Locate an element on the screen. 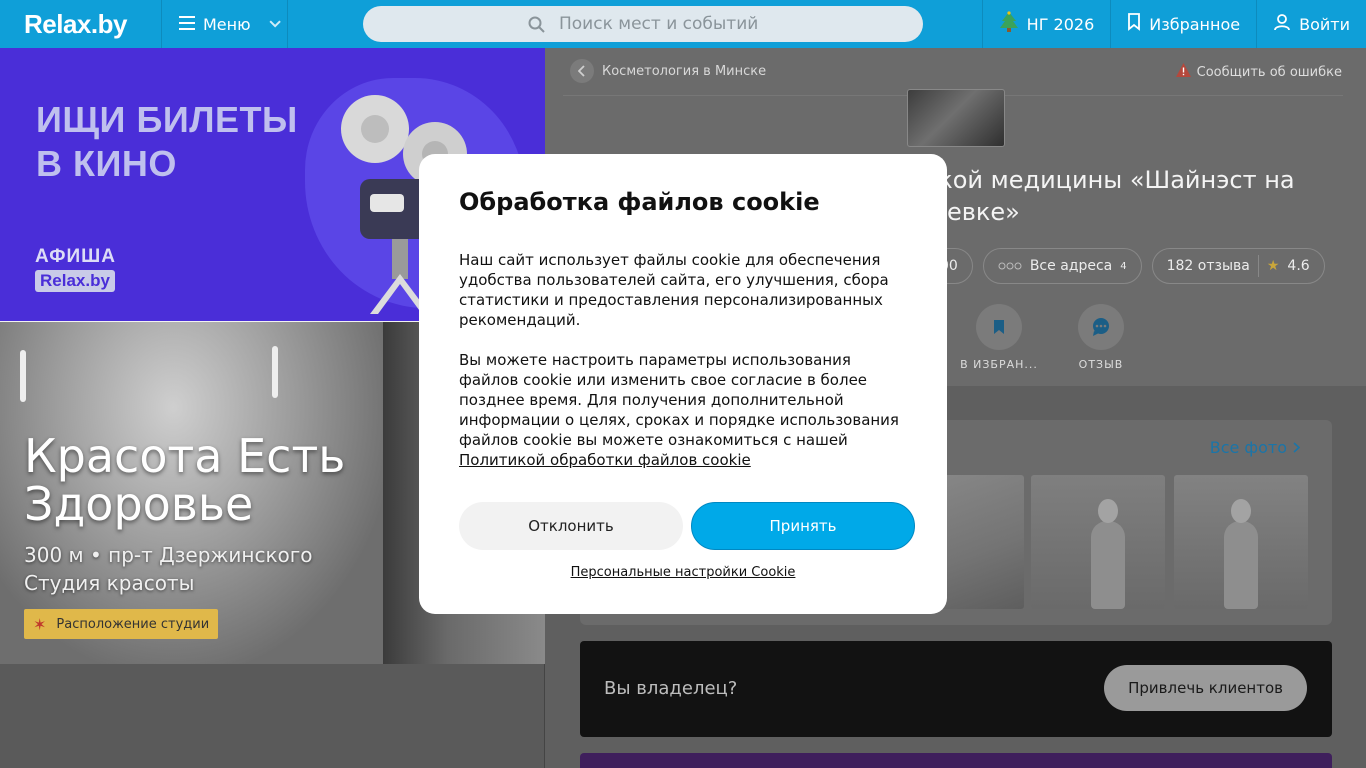  menu-button: Меню is located at coordinates (225, 24).